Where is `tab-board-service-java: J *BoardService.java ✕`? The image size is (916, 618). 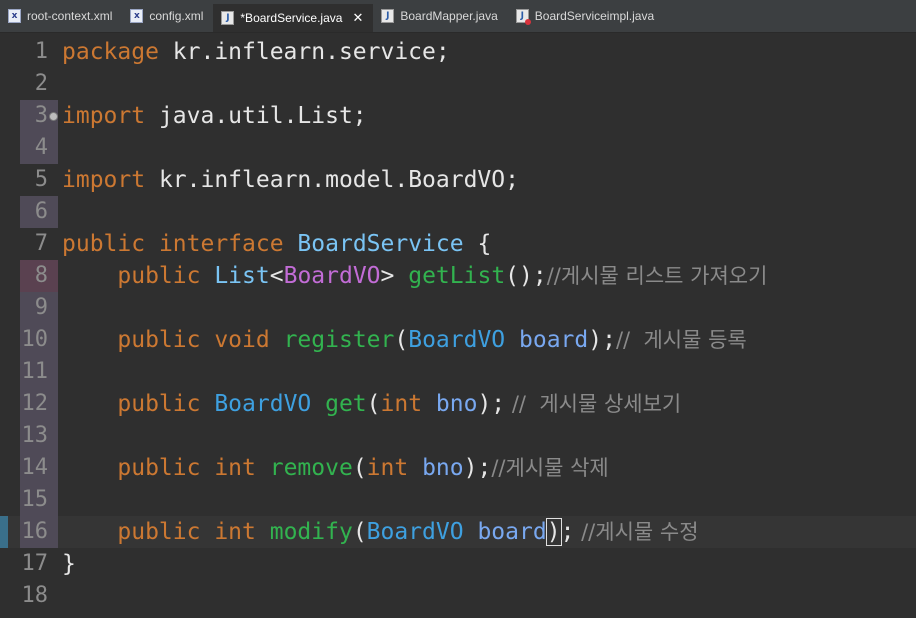 tab-board-service-java: J *BoardService.java ✕ is located at coordinates (293, 18).